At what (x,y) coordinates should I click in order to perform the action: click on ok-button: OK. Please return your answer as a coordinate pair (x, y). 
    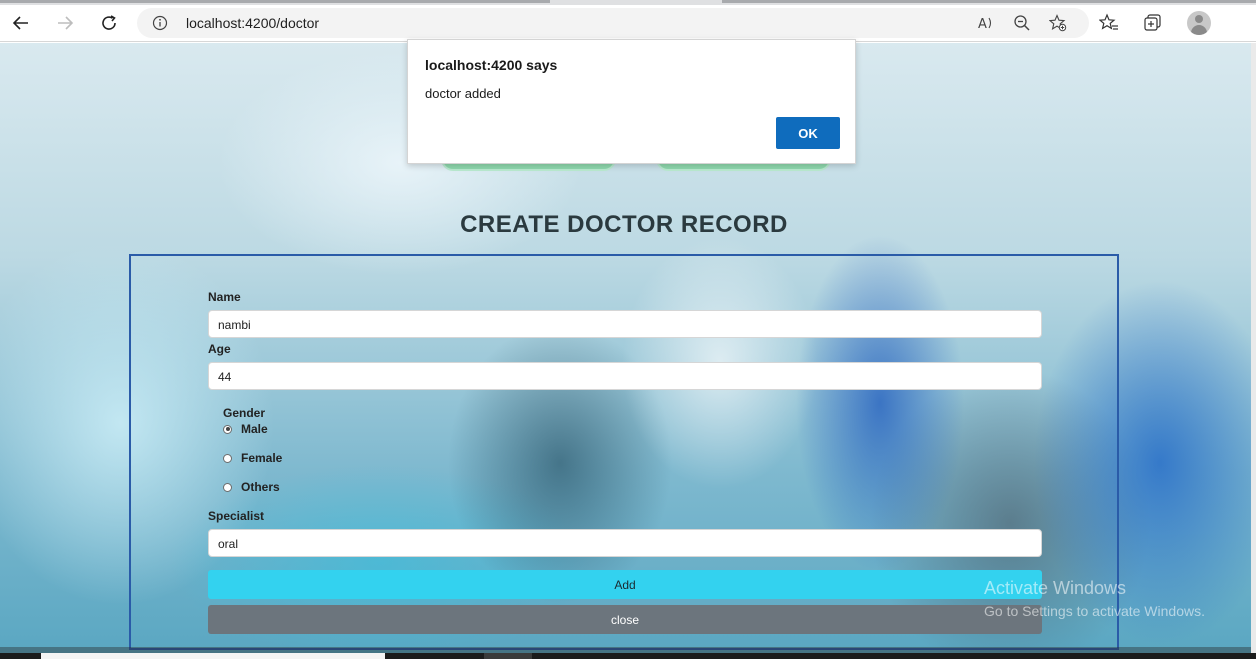
    Looking at the image, I should click on (808, 133).